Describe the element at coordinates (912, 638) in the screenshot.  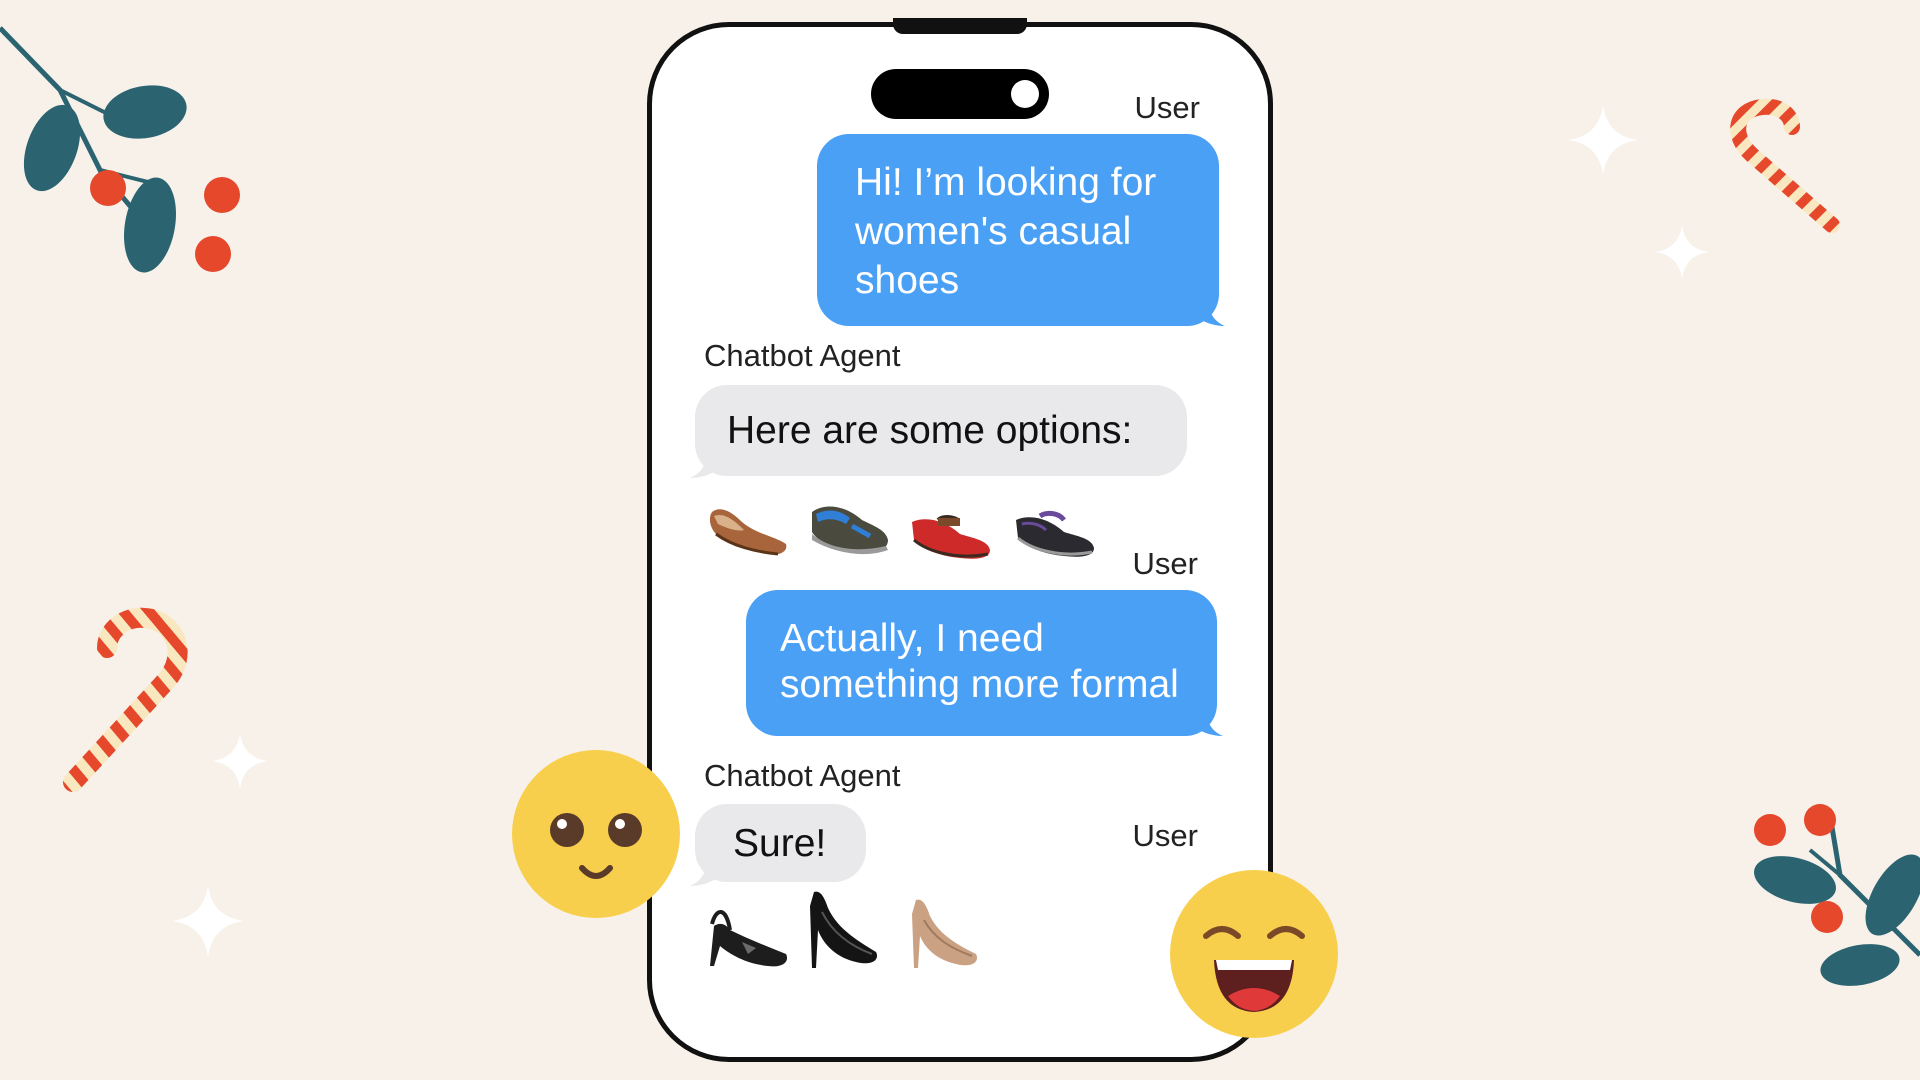
I see `message-line: Actually, I need` at that location.